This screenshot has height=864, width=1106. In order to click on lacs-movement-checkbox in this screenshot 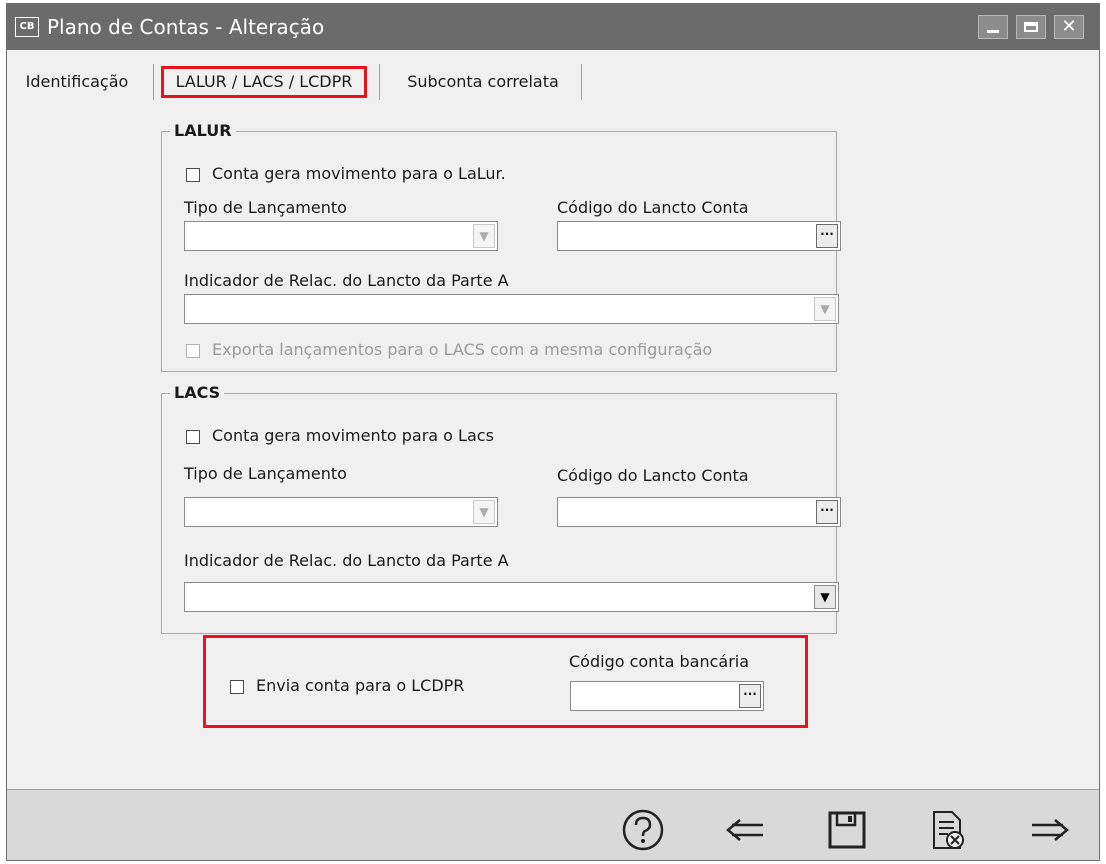, I will do `click(193, 437)`.